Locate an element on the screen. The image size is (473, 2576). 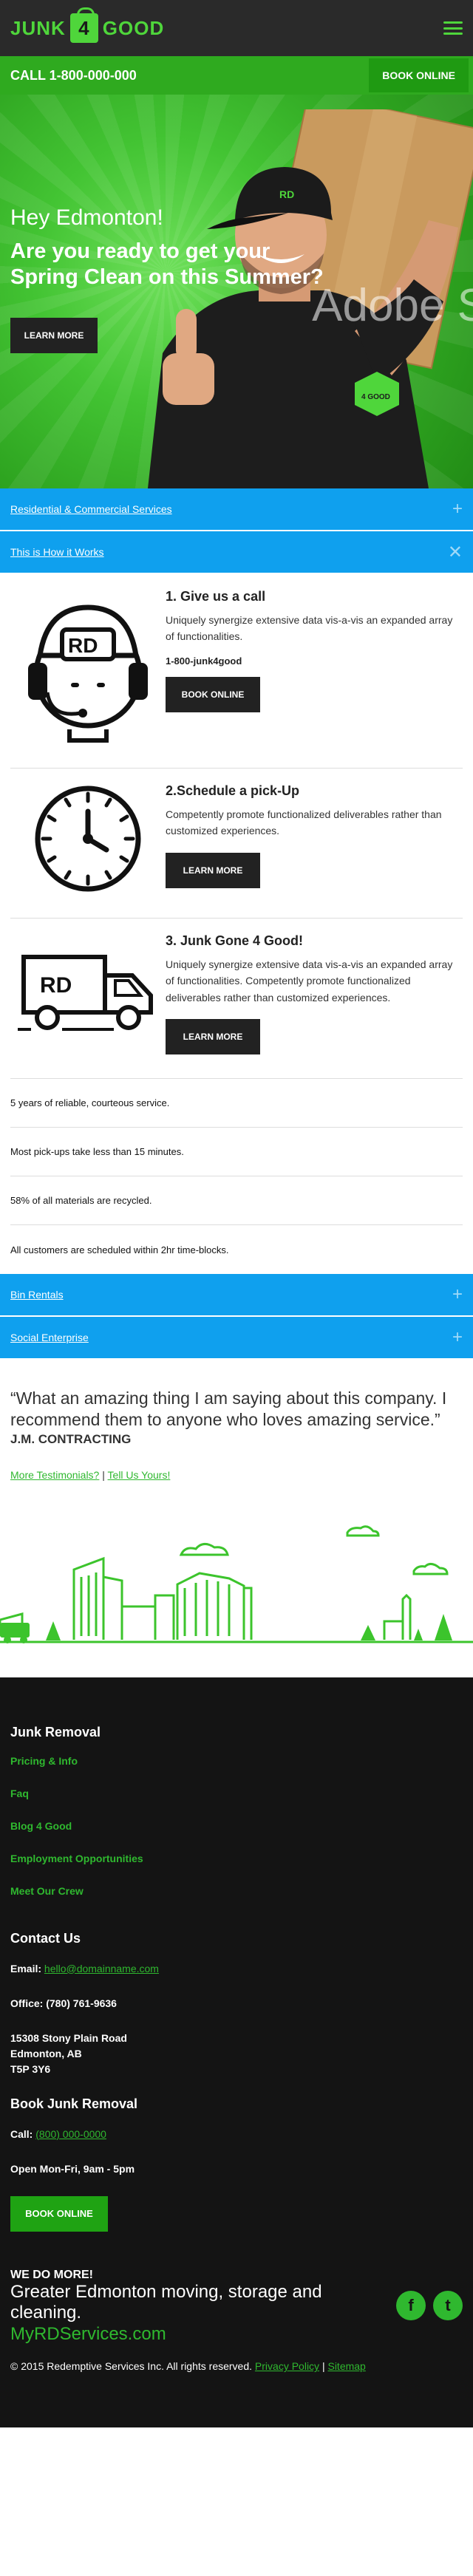
truck-icon: RD is located at coordinates (85, 993).